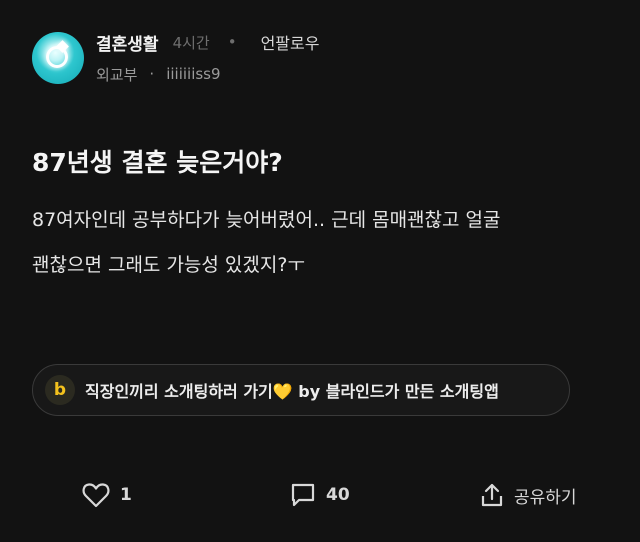  What do you see at coordinates (191, 42) in the screenshot?
I see `post-time: 4시간` at bounding box center [191, 42].